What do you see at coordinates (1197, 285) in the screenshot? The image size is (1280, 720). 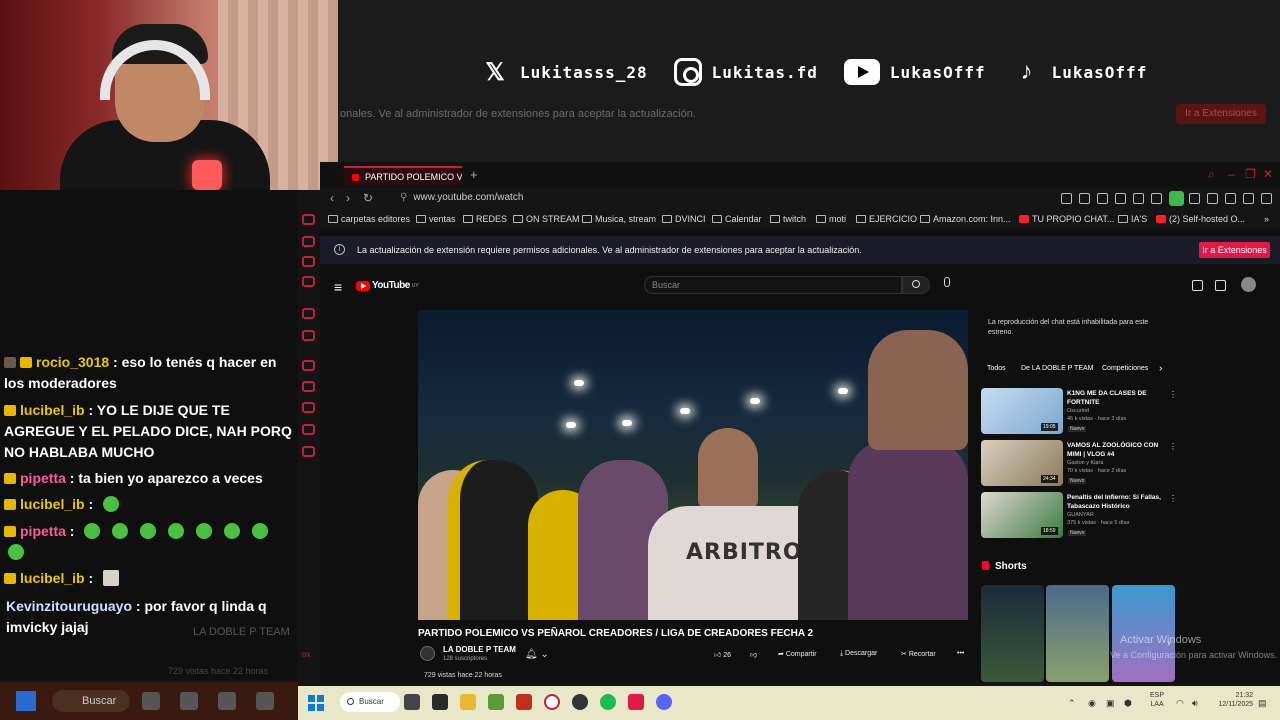 I see `upload-icon` at bounding box center [1197, 285].